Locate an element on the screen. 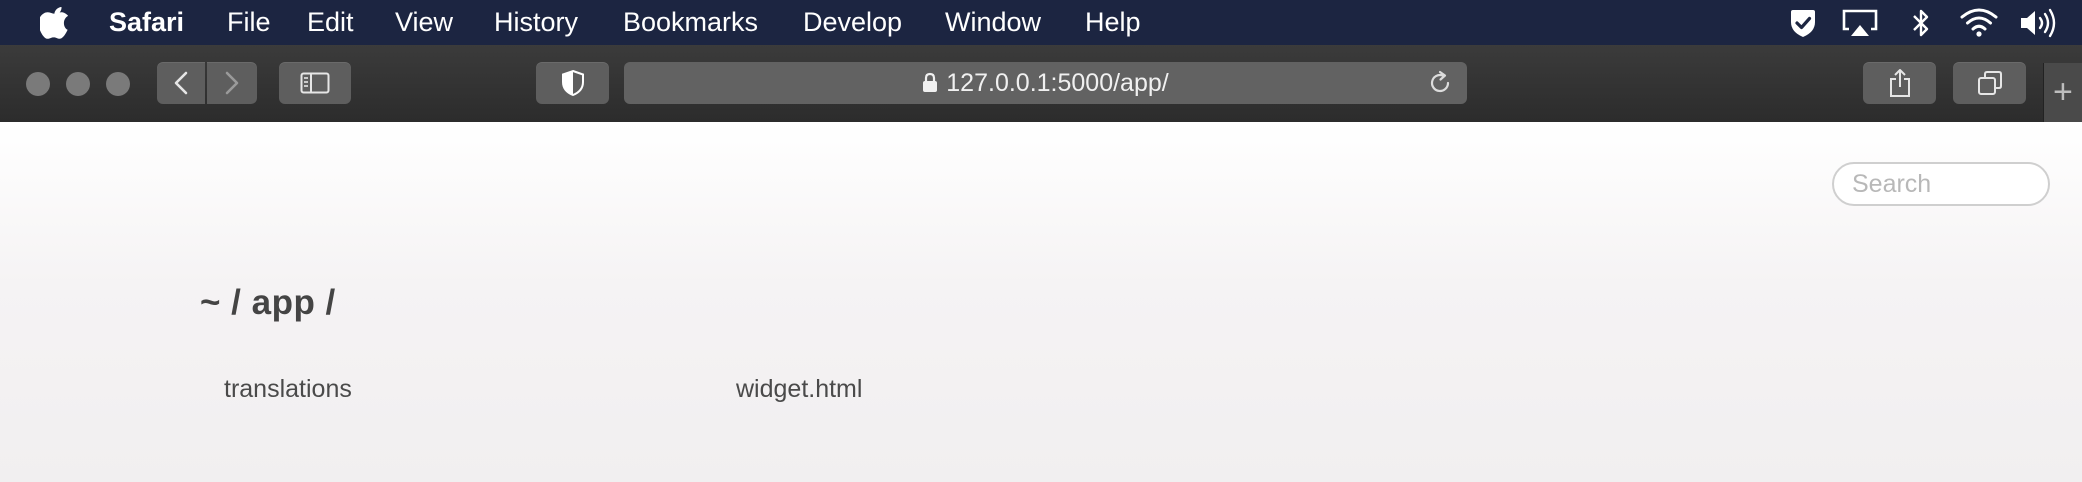 The image size is (2082, 482). new-tab-button: + is located at coordinates (2062, 92).